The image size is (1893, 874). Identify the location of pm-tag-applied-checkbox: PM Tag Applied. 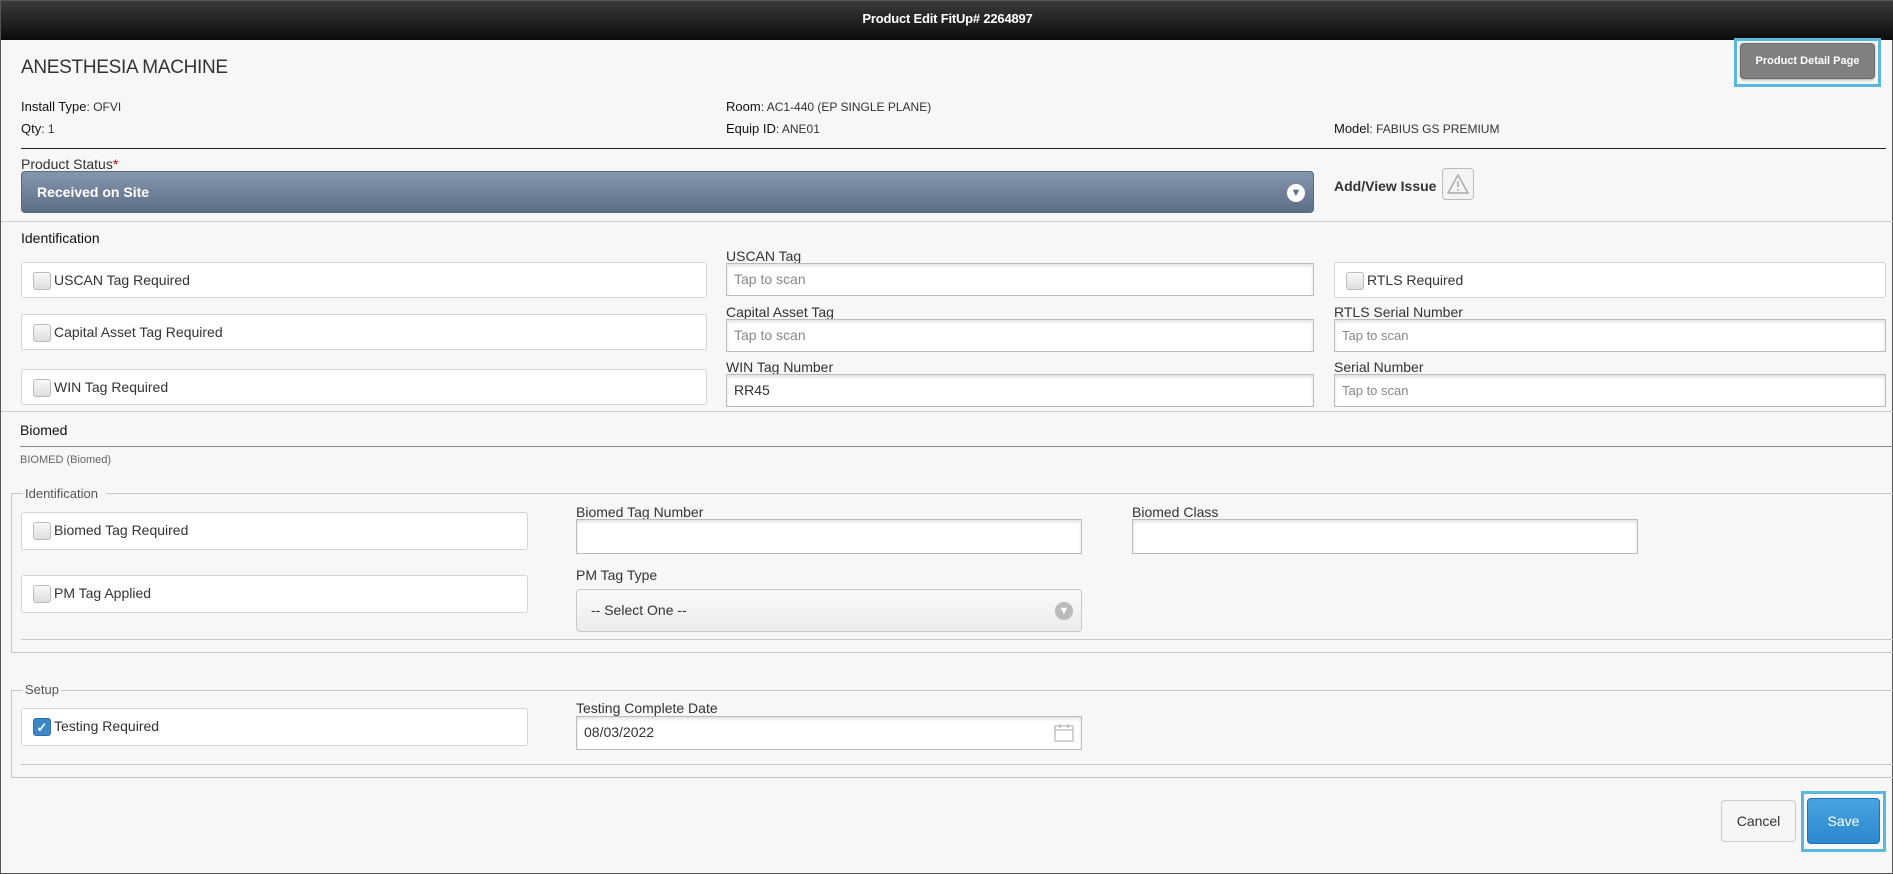
(274, 594).